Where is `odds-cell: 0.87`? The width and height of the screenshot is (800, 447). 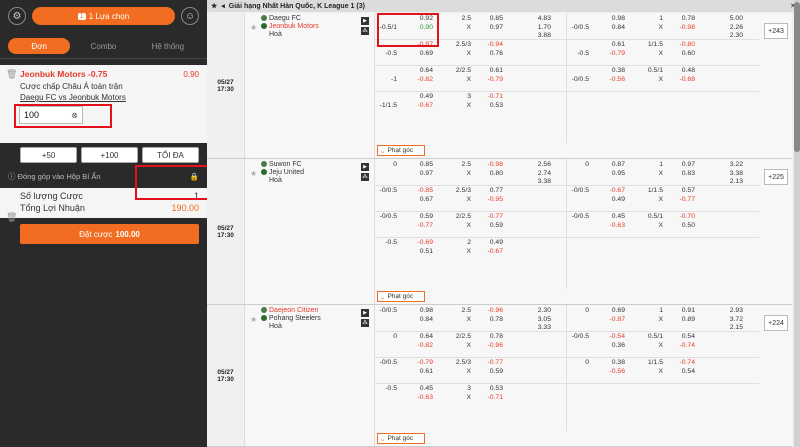 odds-cell: 0.87 is located at coordinates (610, 165).